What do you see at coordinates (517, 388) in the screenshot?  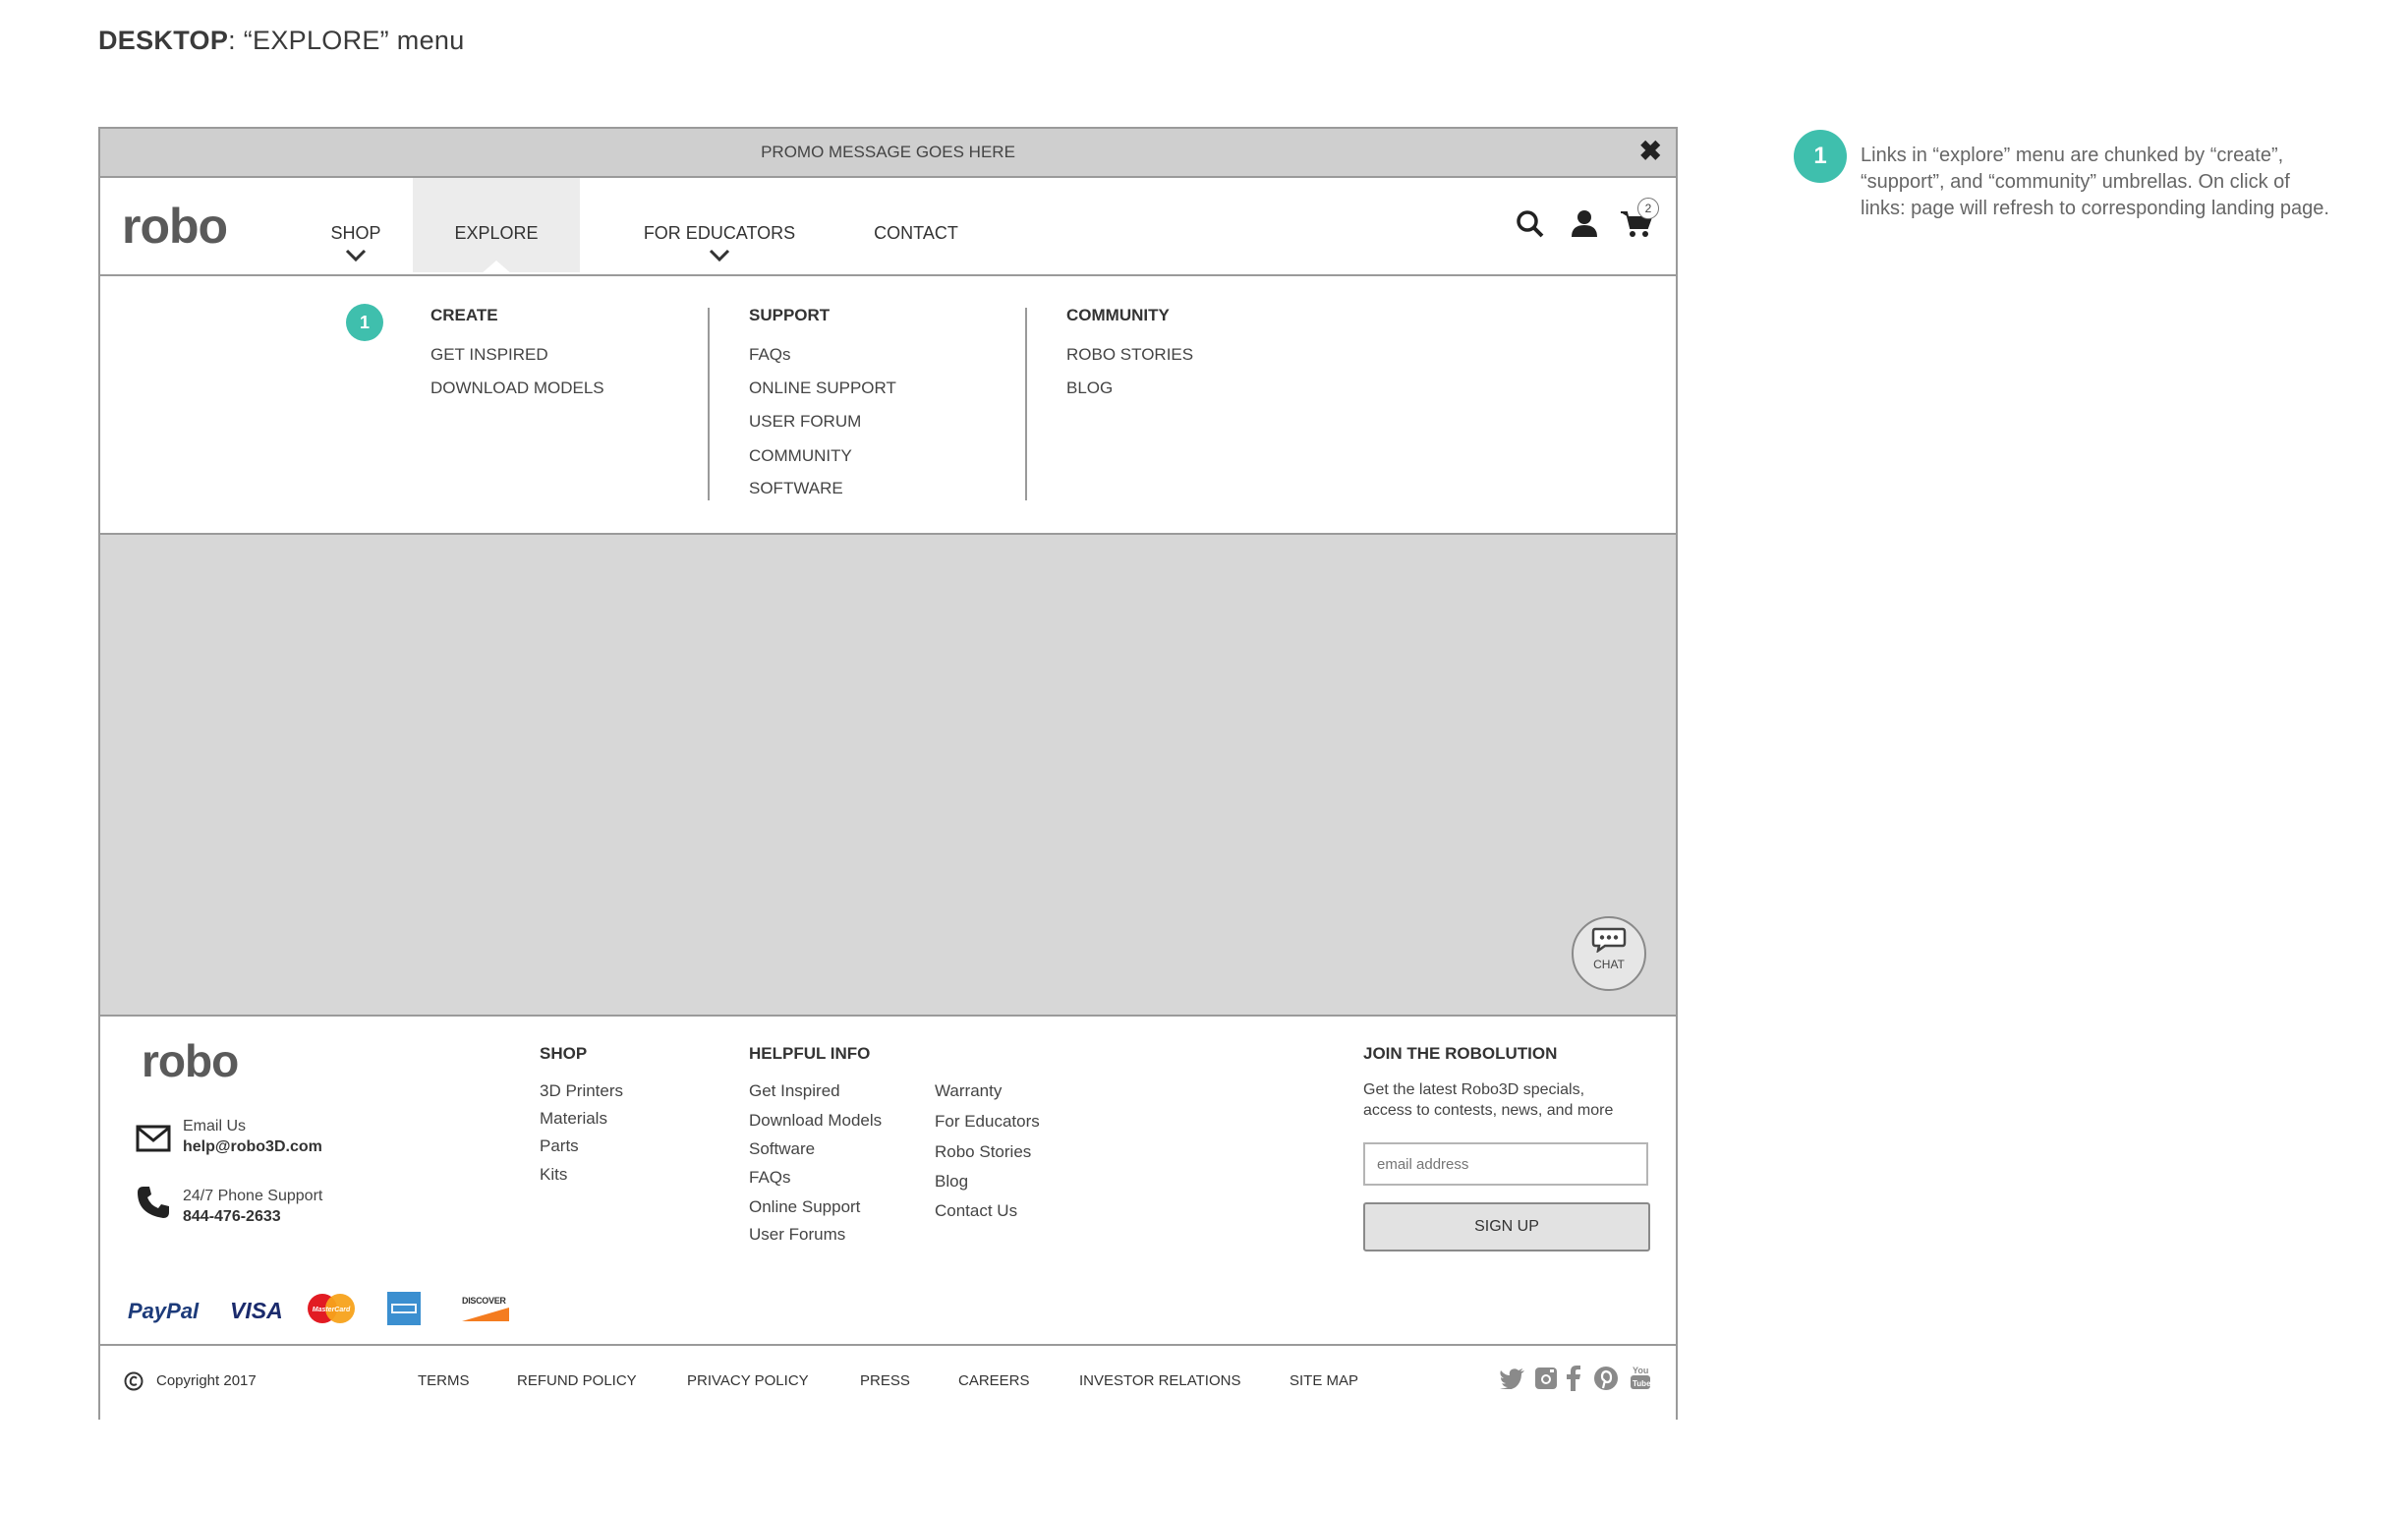 I see `menu-link-download-models: DOWNLOAD MODELS` at bounding box center [517, 388].